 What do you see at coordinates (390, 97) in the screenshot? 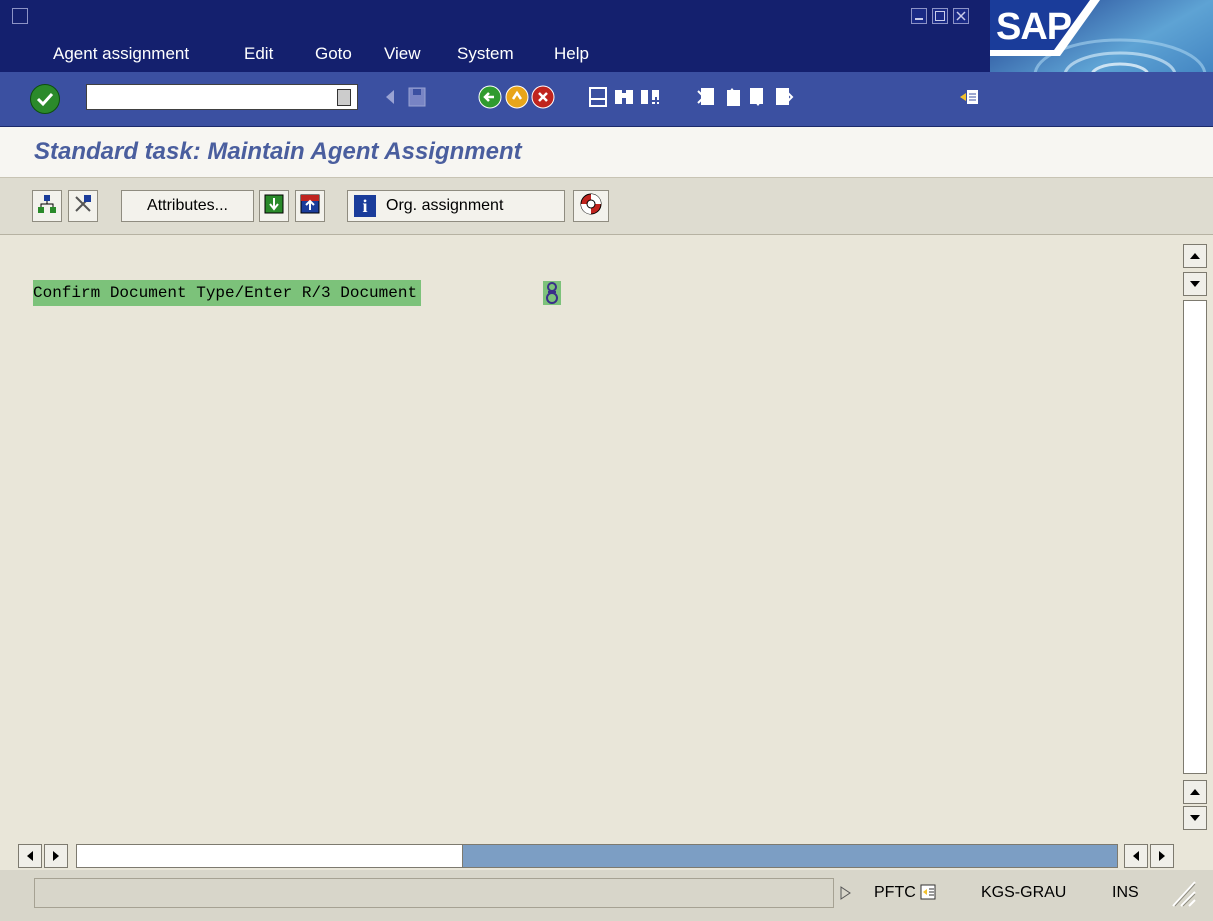
I see `back-arrow-small-icon` at bounding box center [390, 97].